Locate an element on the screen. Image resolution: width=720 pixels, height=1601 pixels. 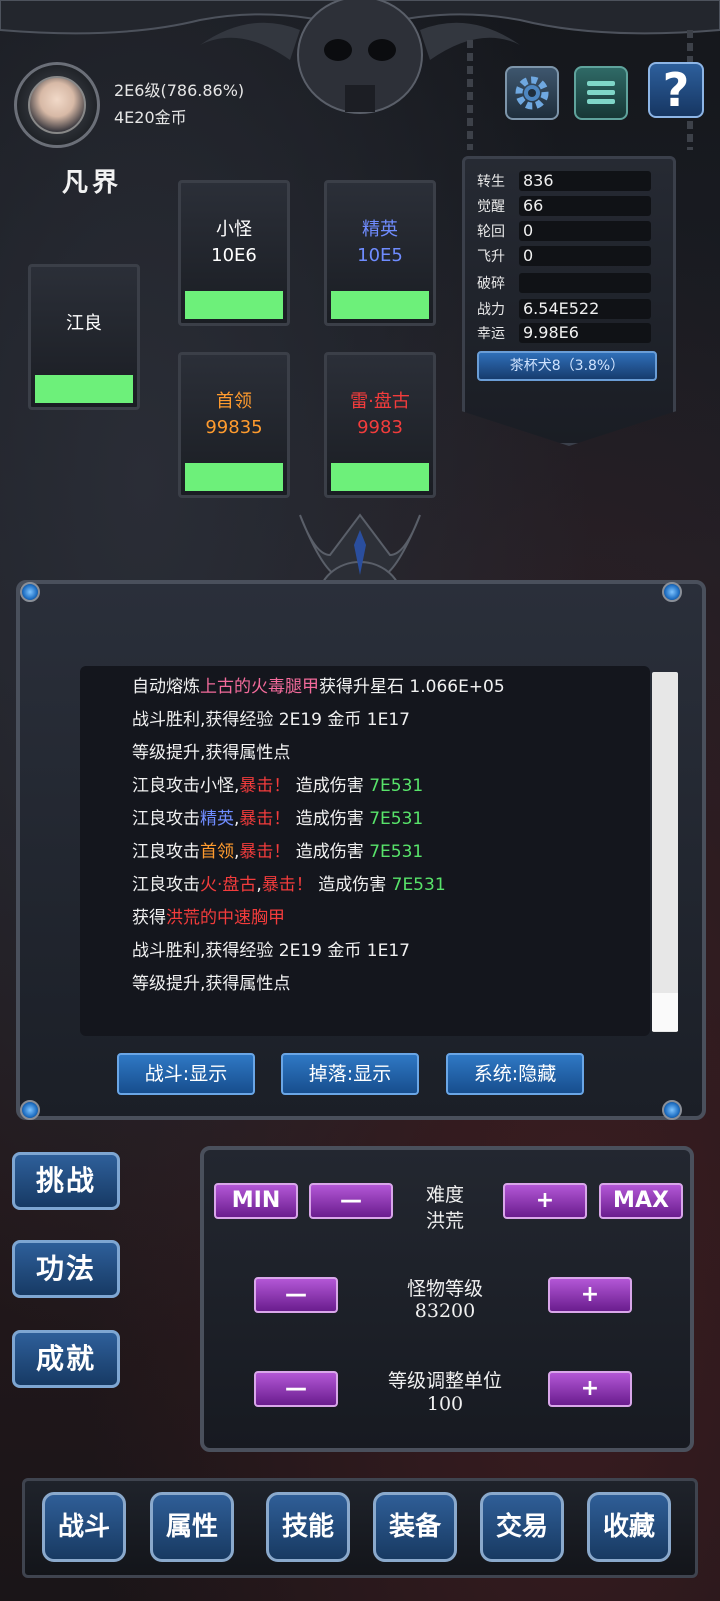
enemy-value: 9983 is located at coordinates (380, 427).